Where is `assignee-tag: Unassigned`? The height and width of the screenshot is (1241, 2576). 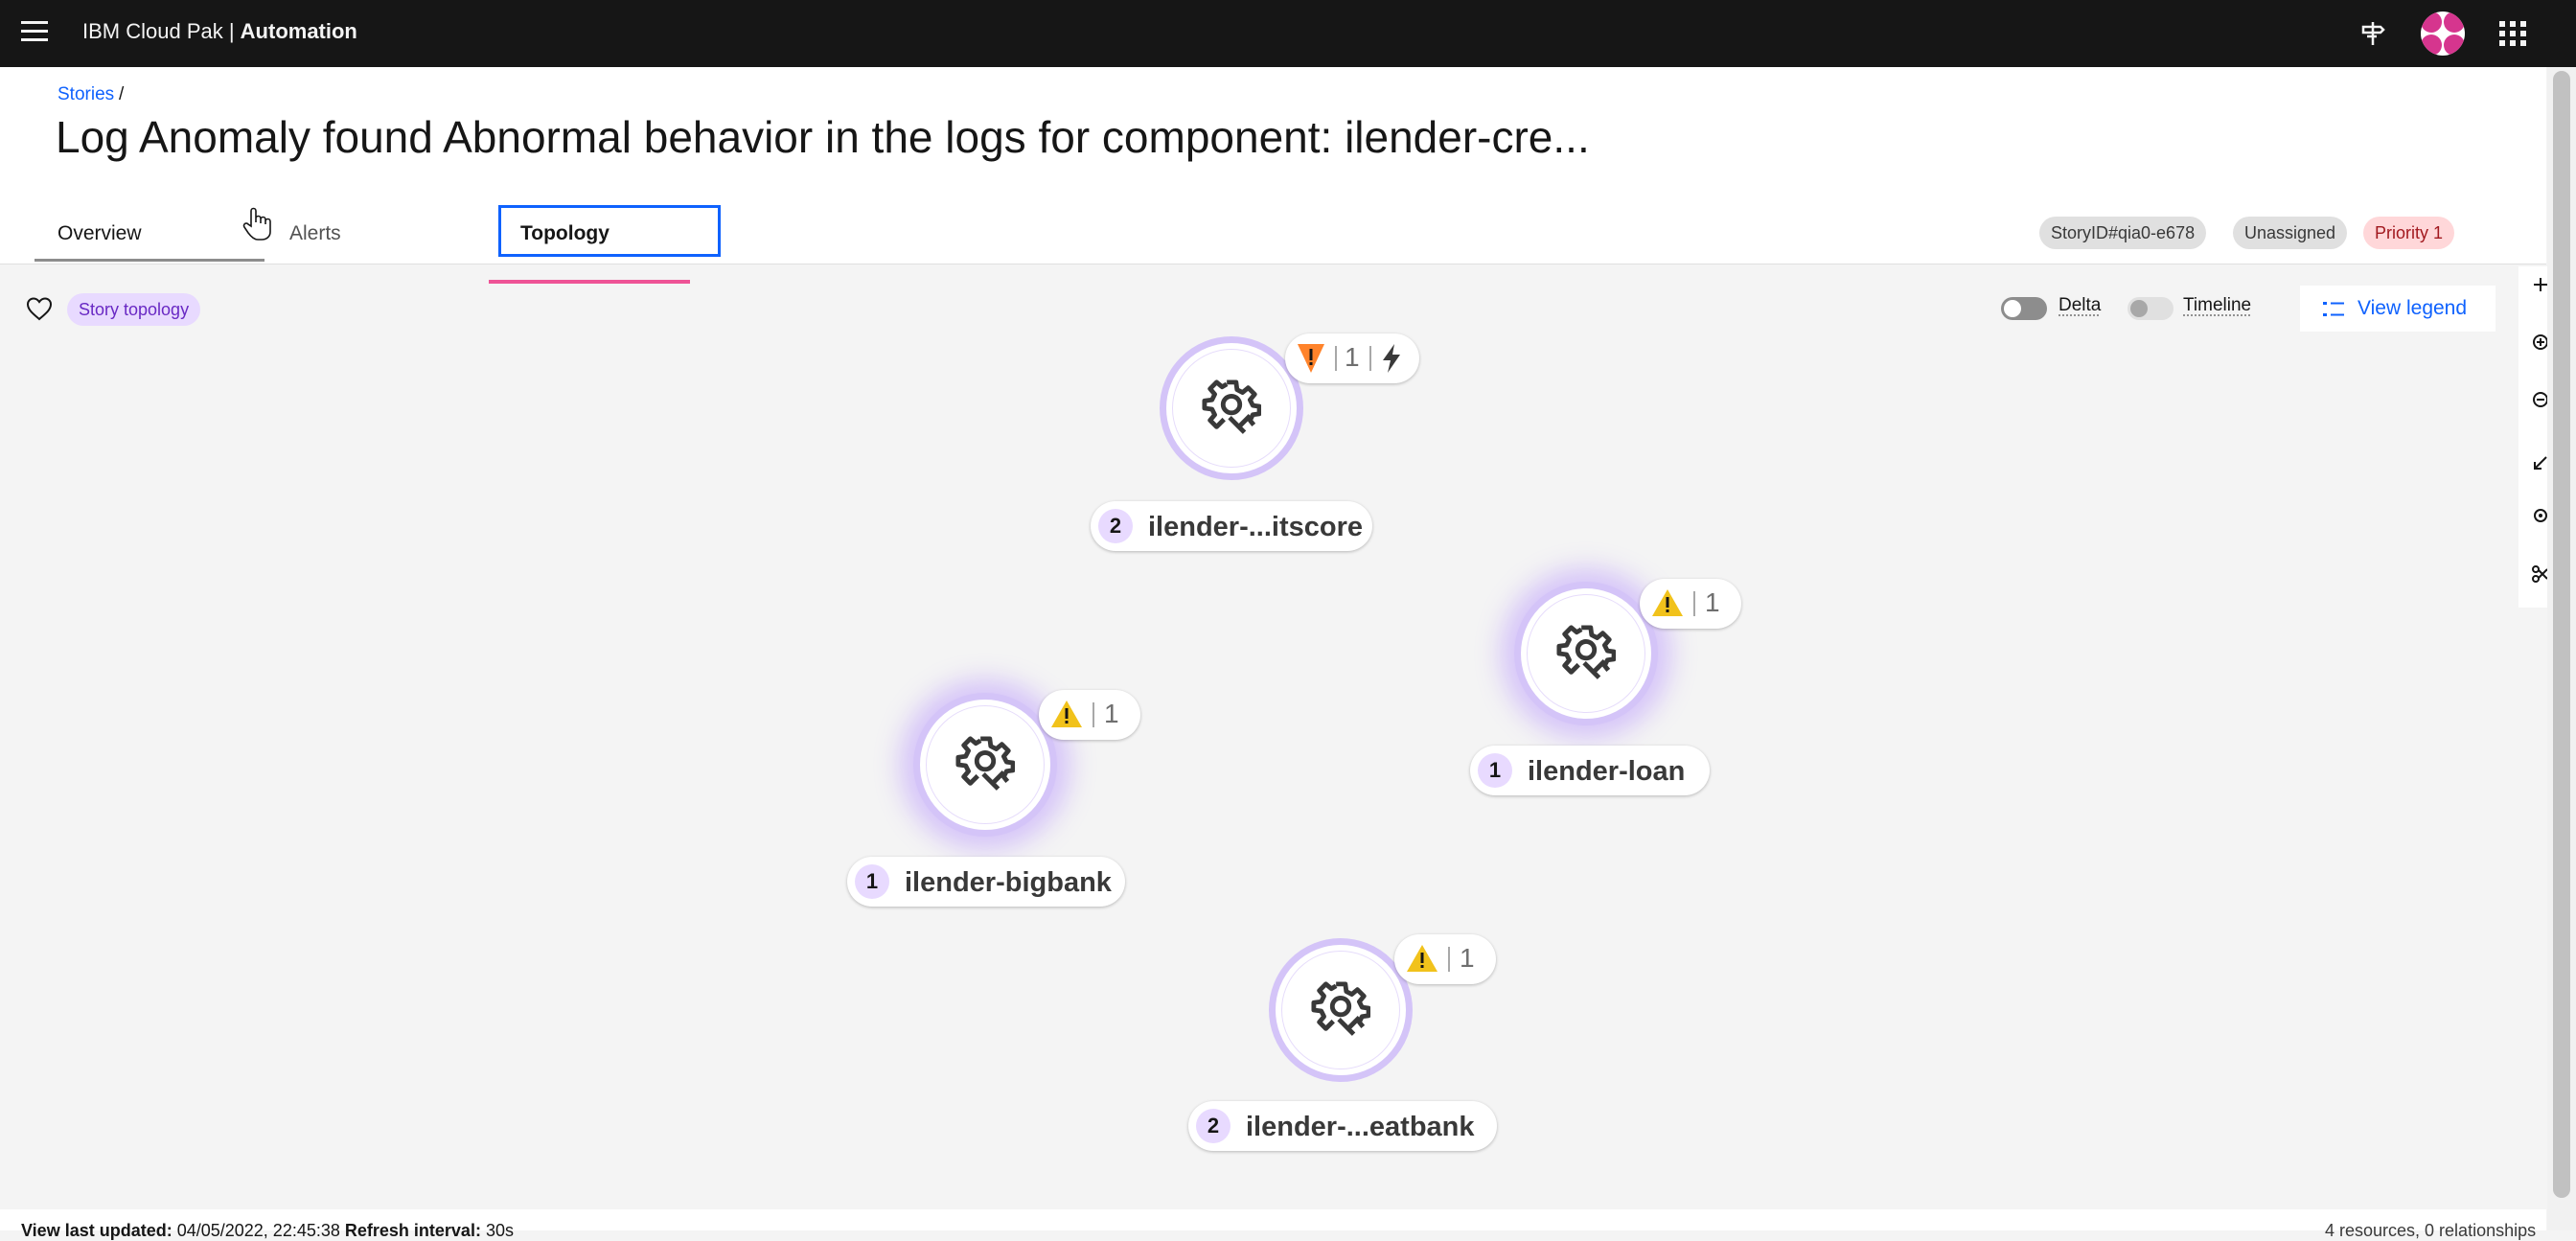
assignee-tag: Unassigned is located at coordinates (2290, 233).